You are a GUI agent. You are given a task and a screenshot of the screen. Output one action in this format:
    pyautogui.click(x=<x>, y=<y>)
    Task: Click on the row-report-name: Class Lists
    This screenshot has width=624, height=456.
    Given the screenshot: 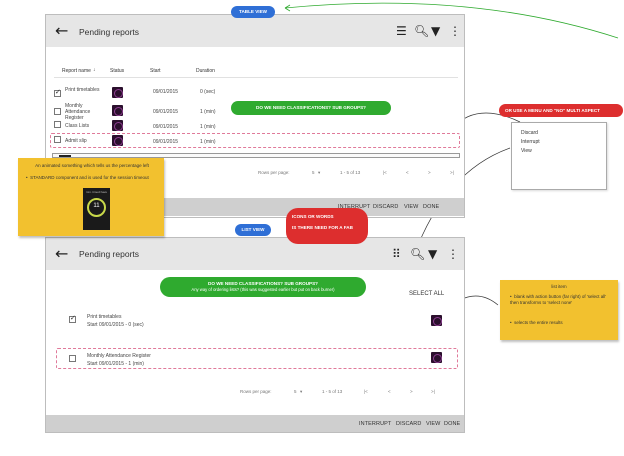 What is the action you would take?
    pyautogui.click(x=77, y=126)
    